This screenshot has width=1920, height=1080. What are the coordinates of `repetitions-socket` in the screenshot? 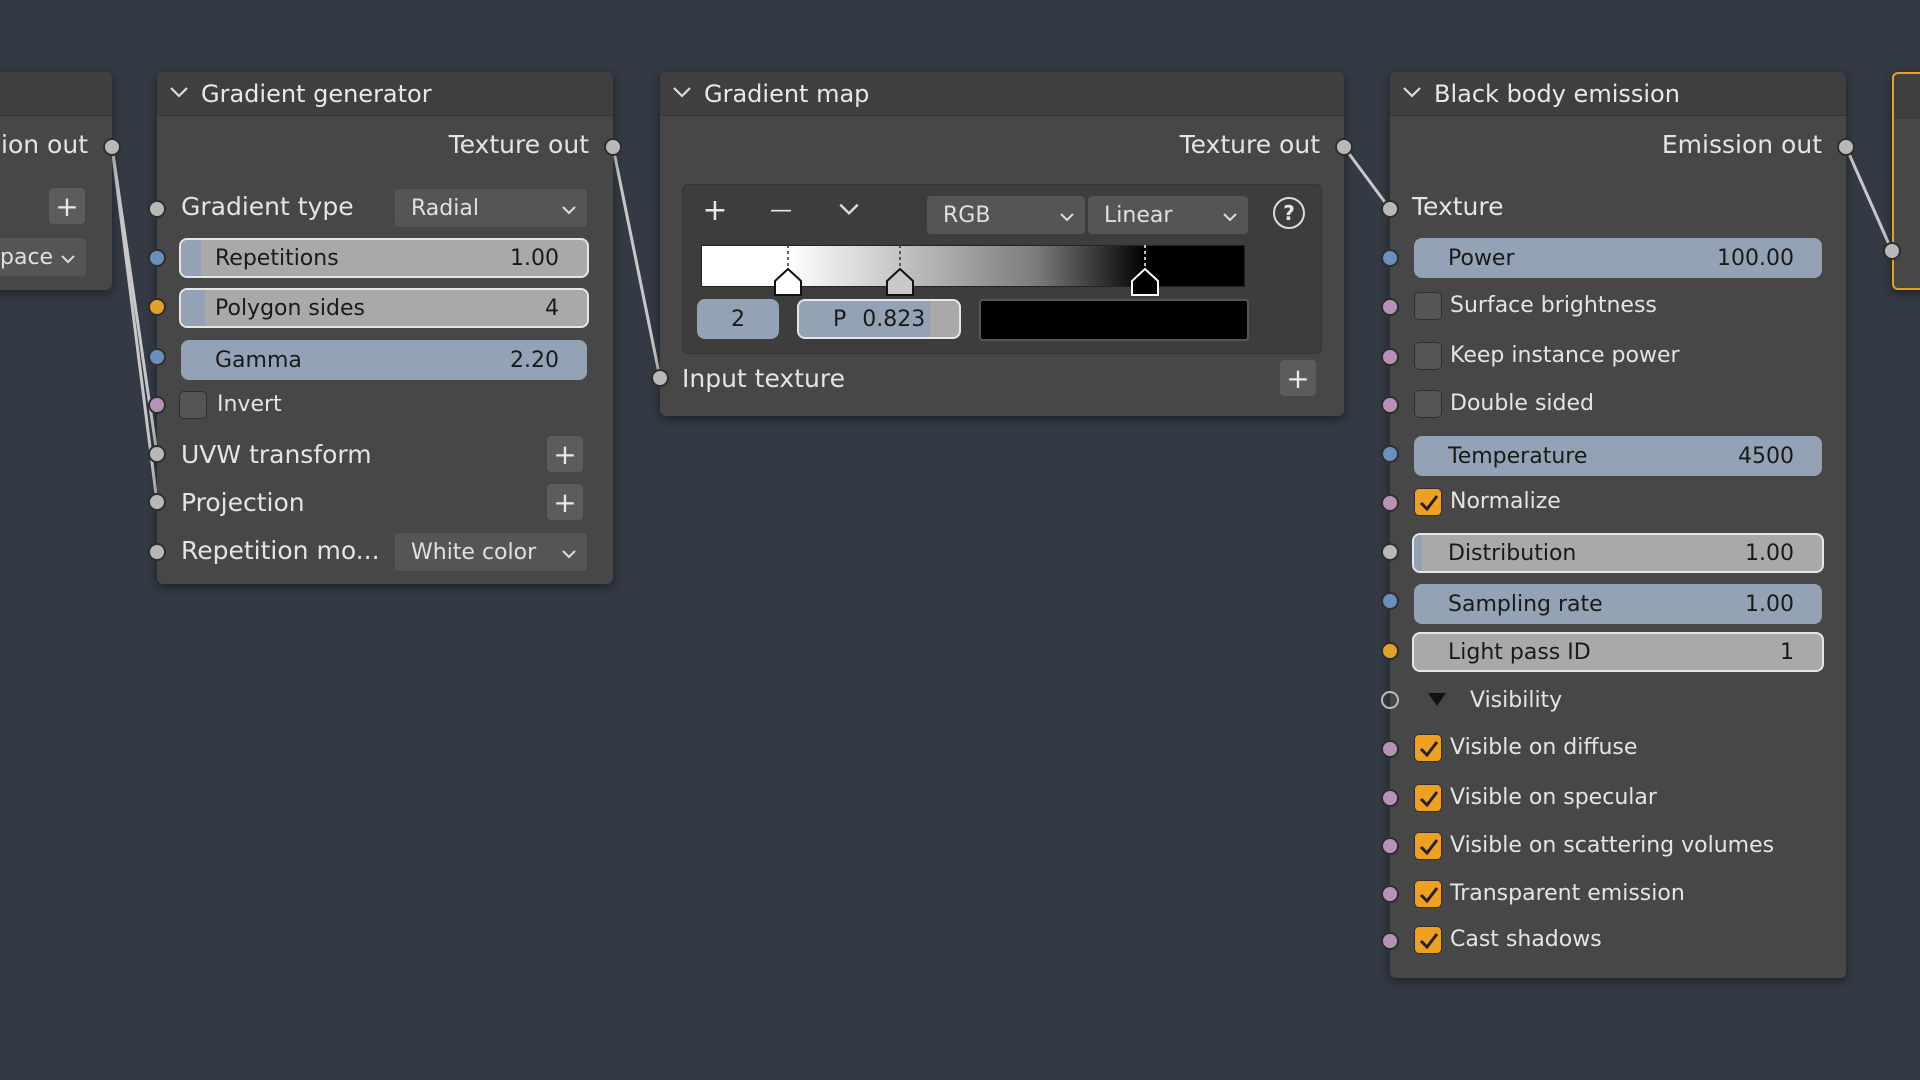 It's located at (157, 258).